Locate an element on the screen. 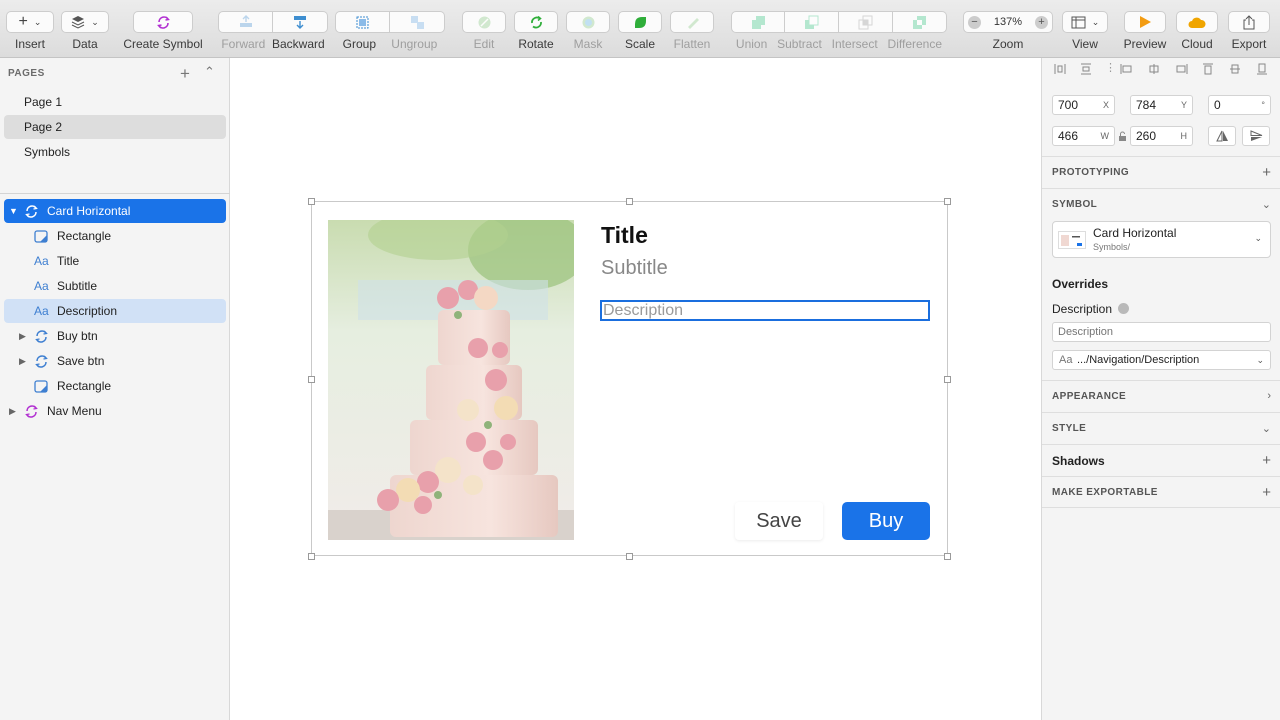 The width and height of the screenshot is (1280, 720). align-center-icon is located at coordinates (1154, 69).